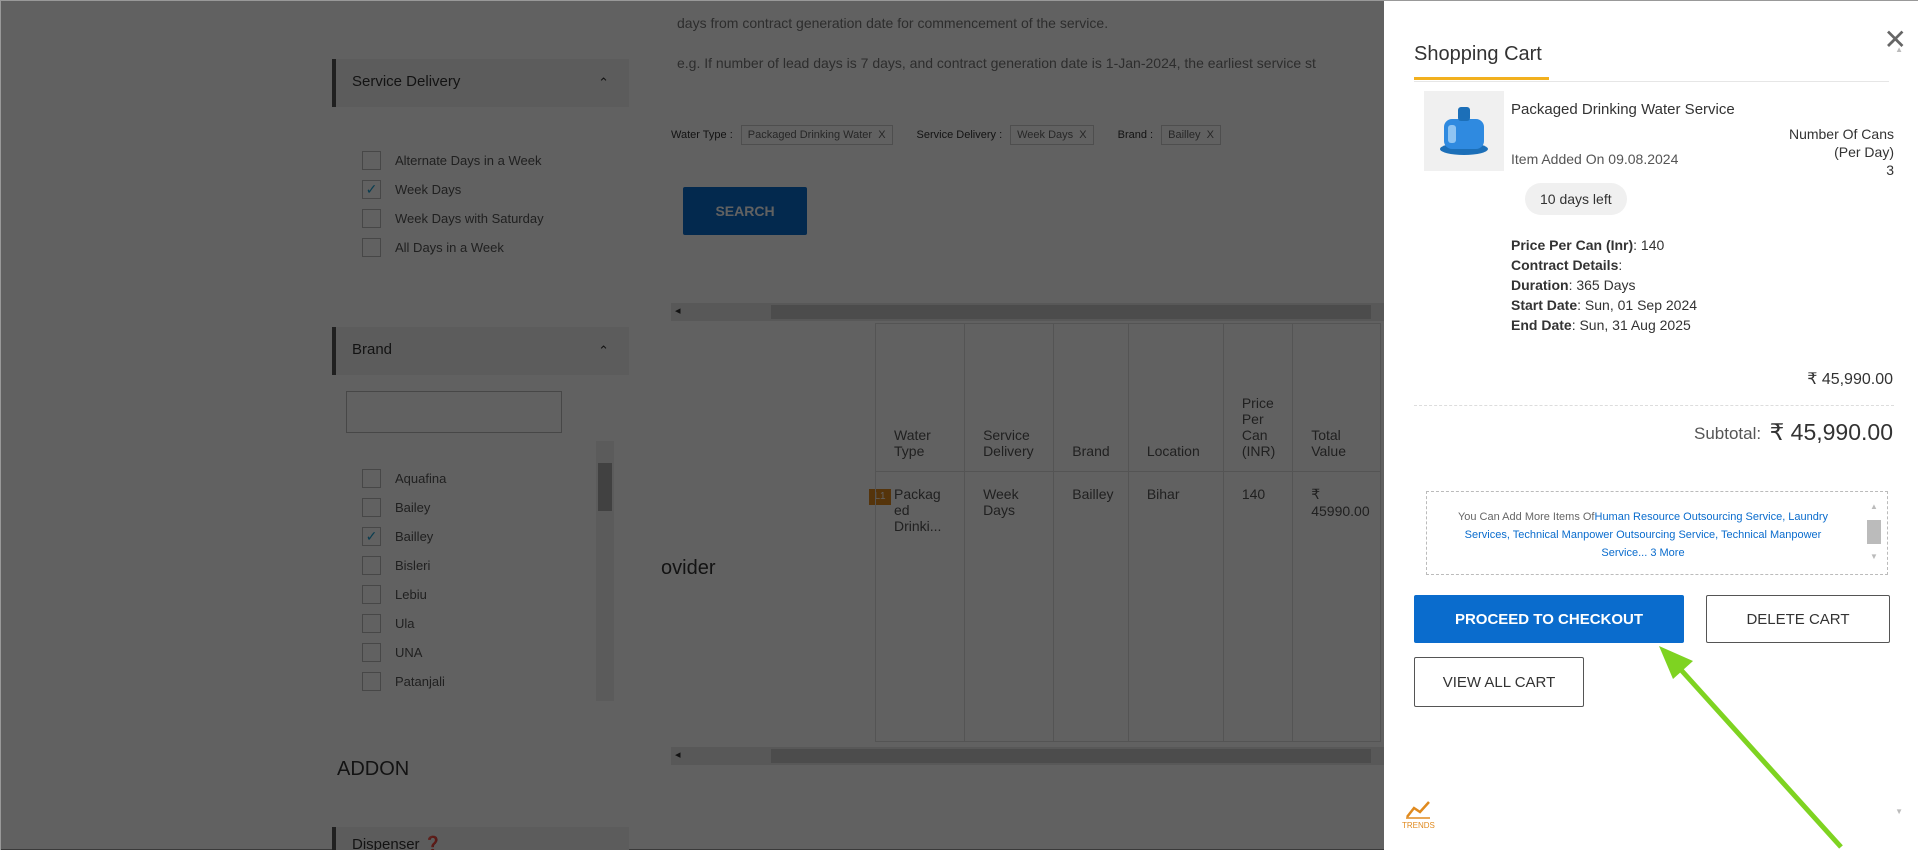 The image size is (1918, 850). I want to click on quantity-label: Number Of Cans (Per Day), so click(1841, 143).